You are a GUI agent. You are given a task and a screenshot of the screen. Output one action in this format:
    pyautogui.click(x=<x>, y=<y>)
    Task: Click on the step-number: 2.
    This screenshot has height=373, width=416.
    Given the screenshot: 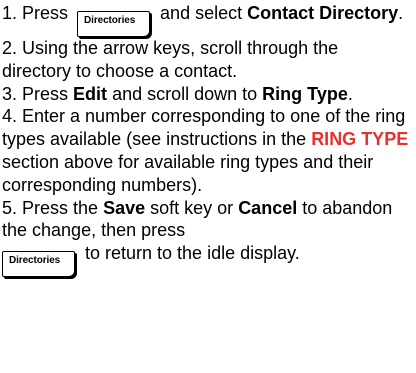 What is the action you would take?
    pyautogui.click(x=12, y=48)
    